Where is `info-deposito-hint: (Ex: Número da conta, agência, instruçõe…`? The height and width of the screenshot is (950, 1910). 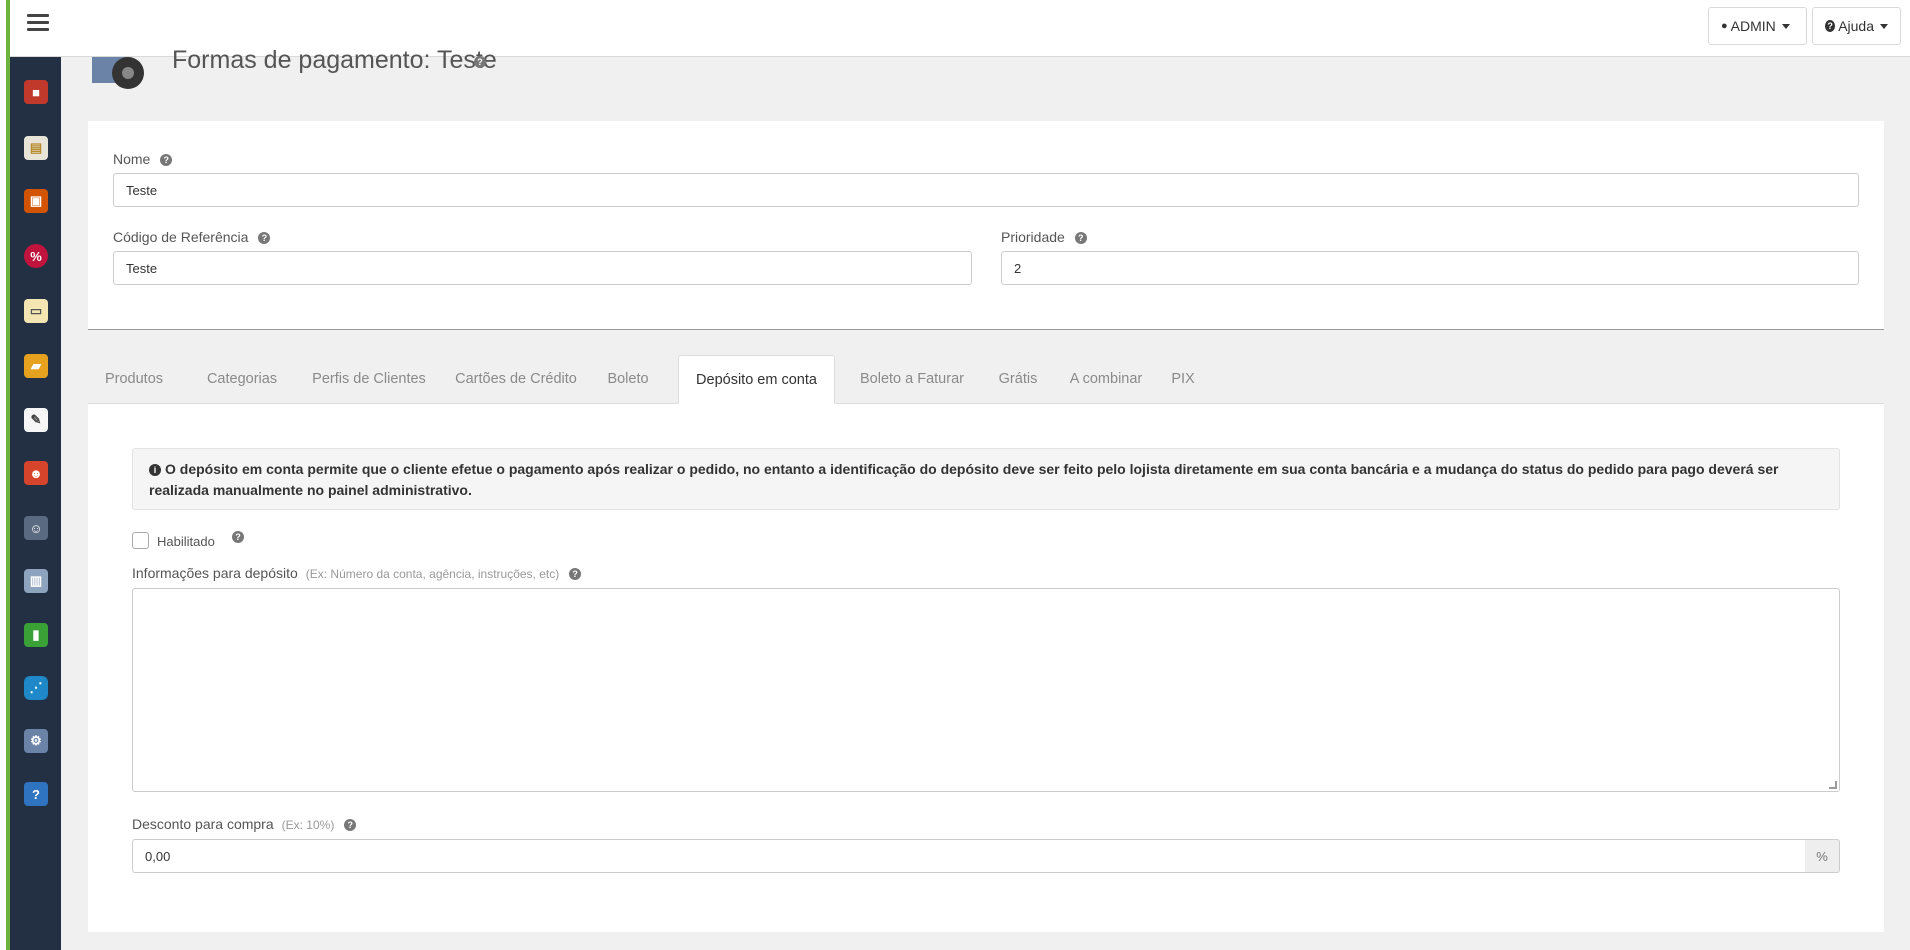 info-deposito-hint: (Ex: Número da conta, agência, instruçõe… is located at coordinates (432, 574).